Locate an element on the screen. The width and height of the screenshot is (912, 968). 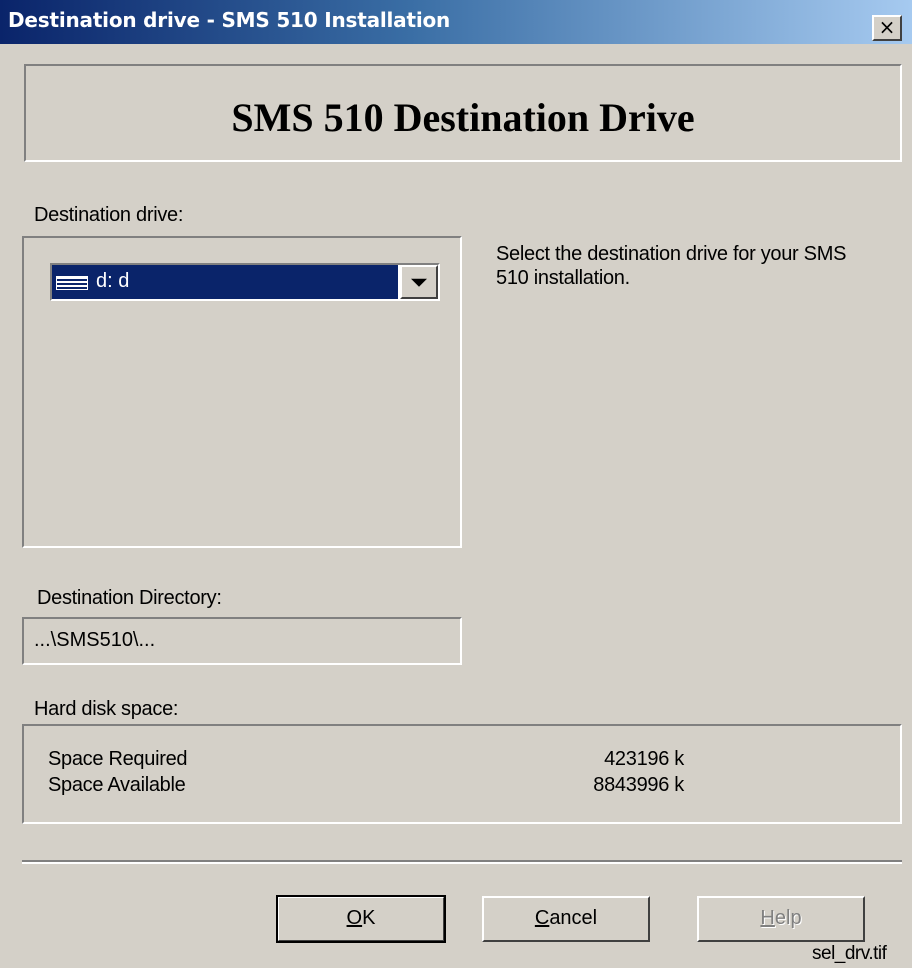
destination-drive-label: Destination drive: is located at coordinates (109, 215).